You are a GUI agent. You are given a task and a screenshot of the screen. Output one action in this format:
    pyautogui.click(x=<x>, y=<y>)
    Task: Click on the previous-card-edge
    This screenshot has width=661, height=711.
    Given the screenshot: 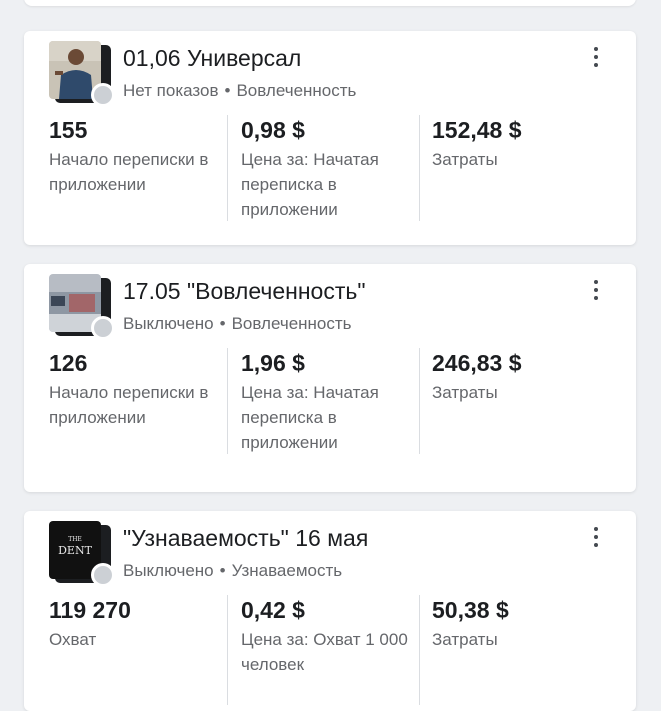 What is the action you would take?
    pyautogui.click(x=330, y=3)
    